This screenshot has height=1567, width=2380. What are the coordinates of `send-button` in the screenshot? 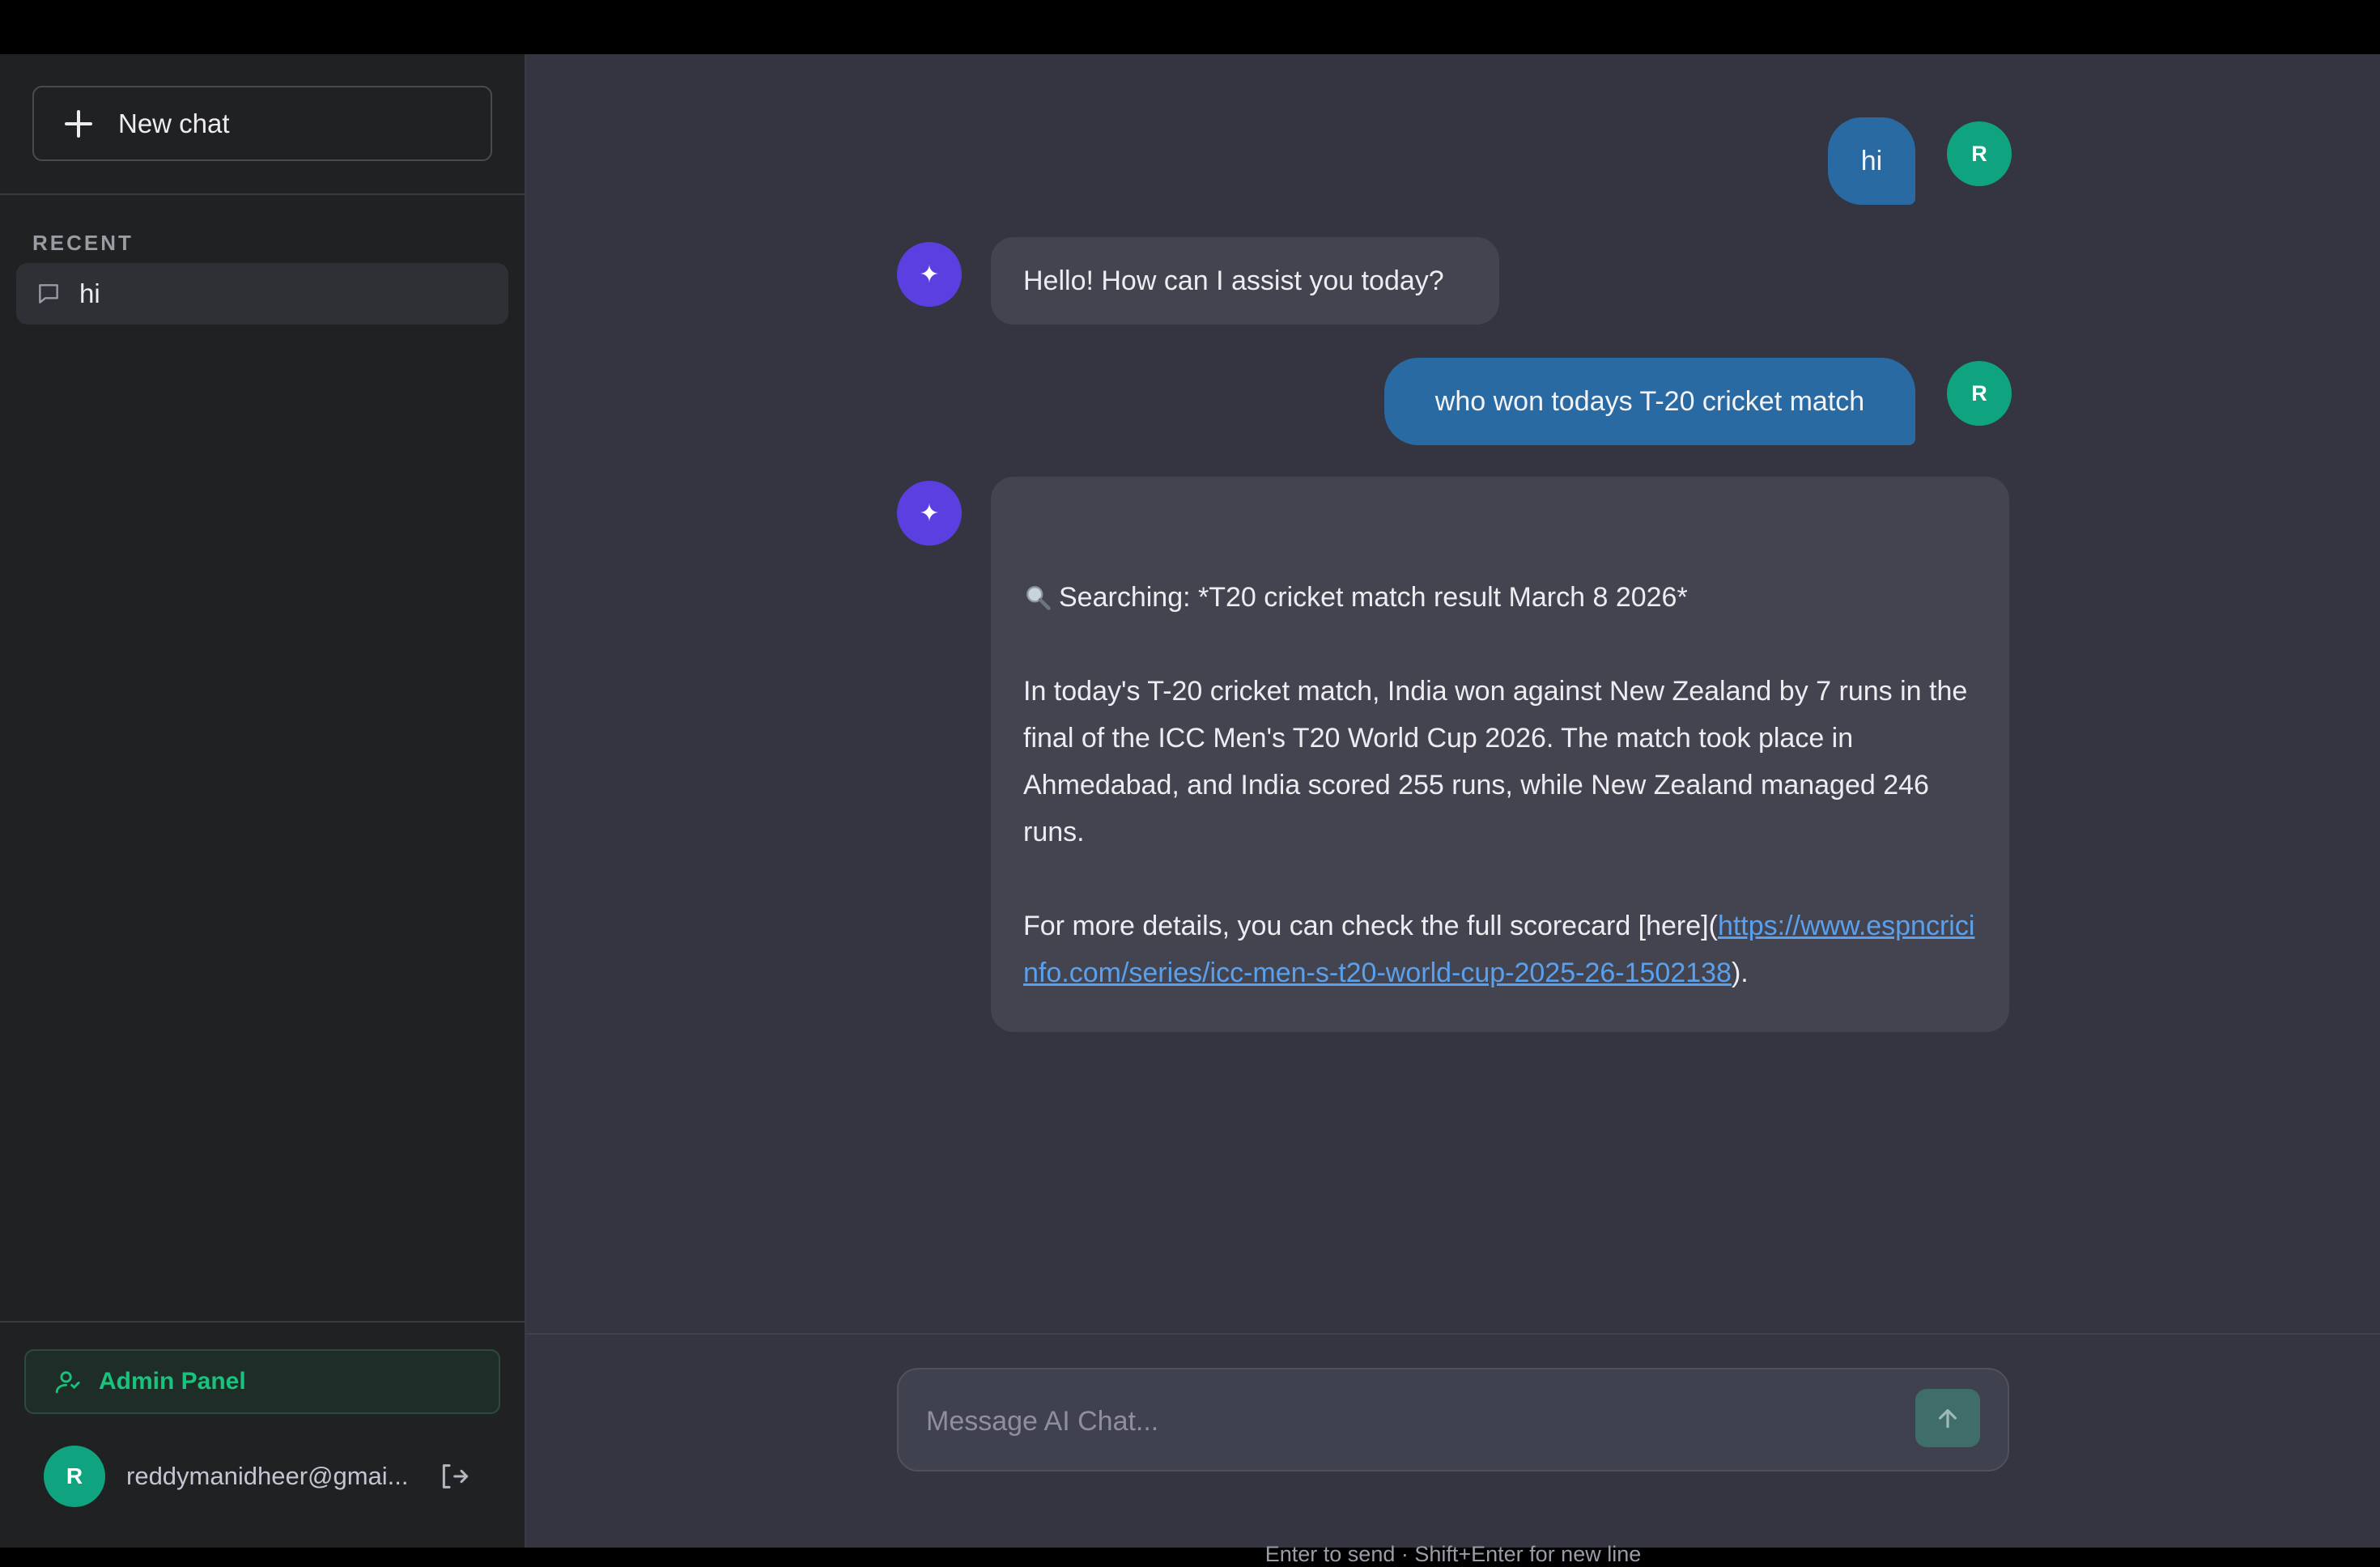 It's located at (1948, 1418).